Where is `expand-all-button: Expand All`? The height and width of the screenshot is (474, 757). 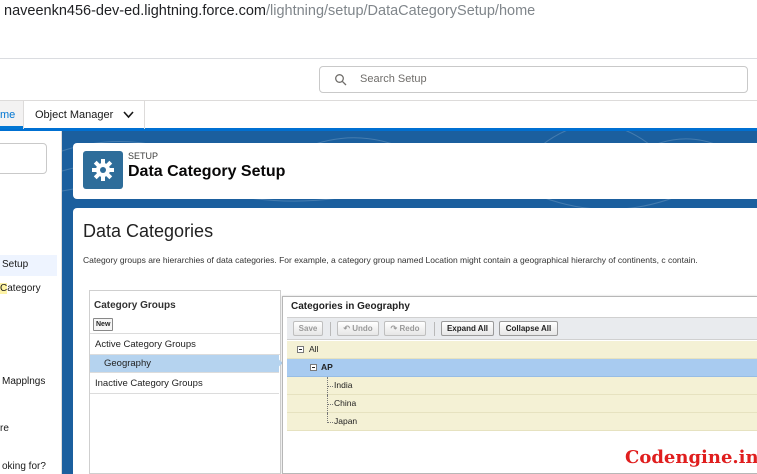 expand-all-button: Expand All is located at coordinates (467, 328).